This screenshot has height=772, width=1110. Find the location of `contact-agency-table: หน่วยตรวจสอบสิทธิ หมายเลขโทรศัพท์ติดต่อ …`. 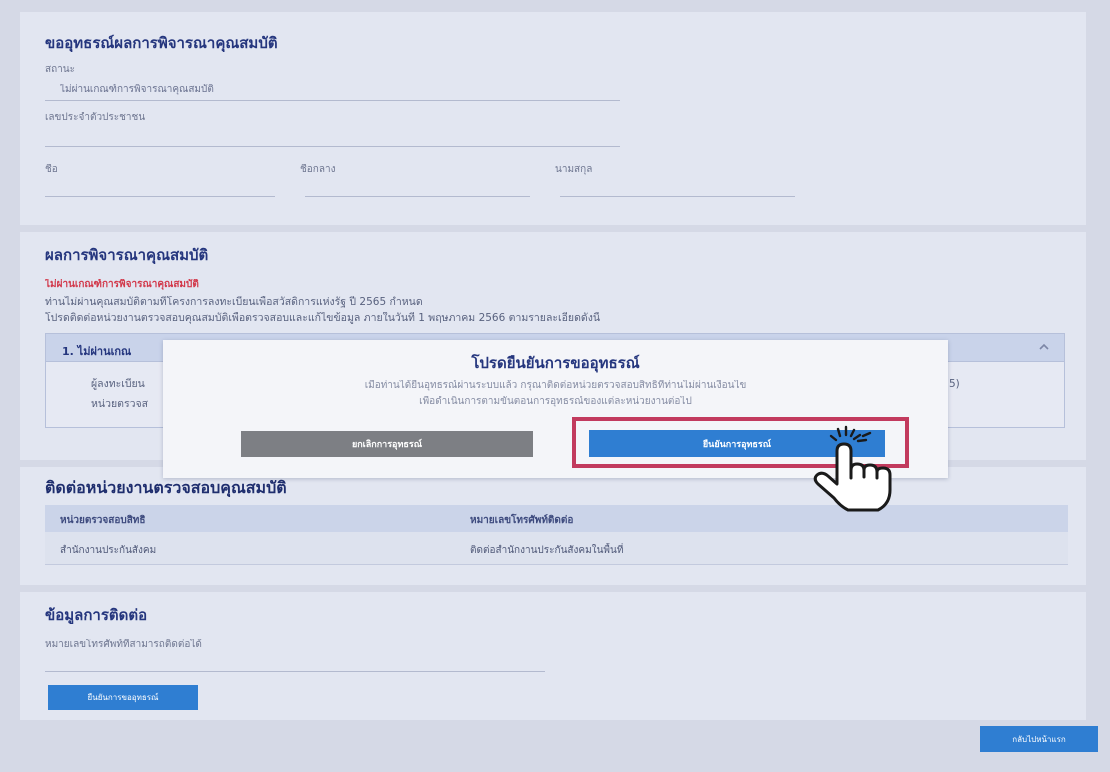

contact-agency-table: หน่วยตรวจสอบสิทธิ หมายเลขโทรศัพท์ติดต่อ … is located at coordinates (556, 535).